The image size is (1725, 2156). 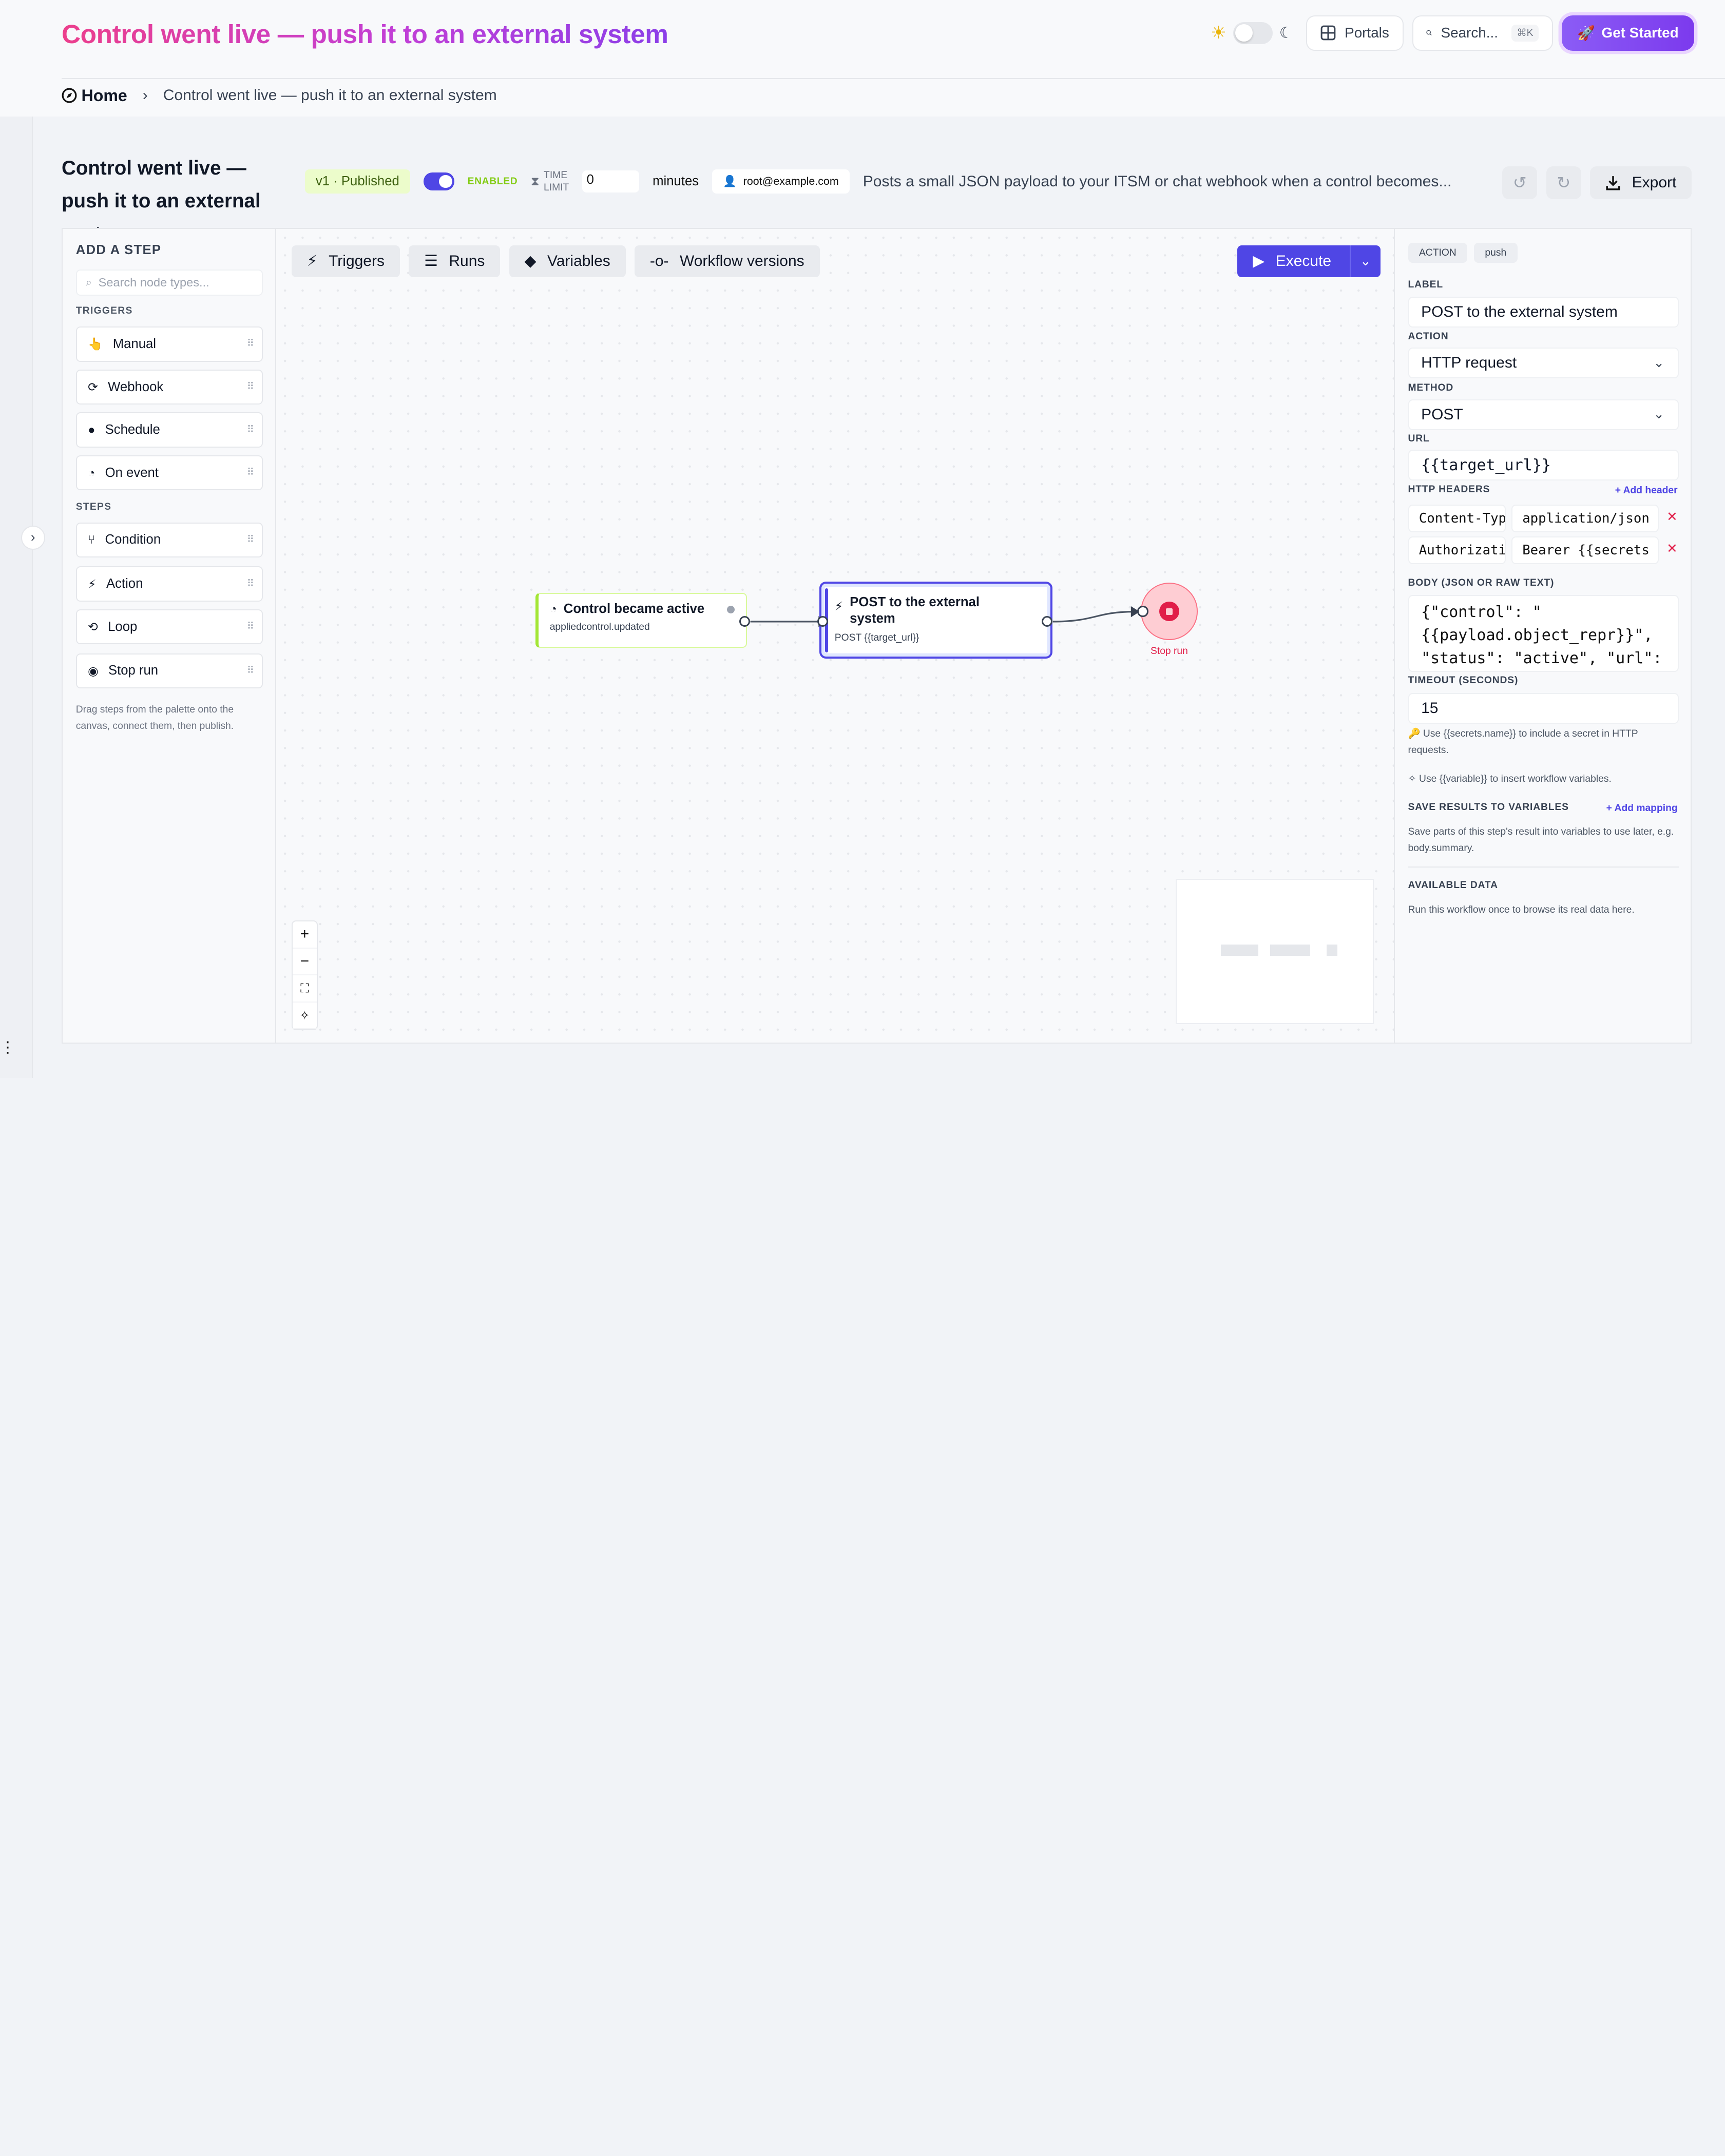 What do you see at coordinates (1613, 183) in the screenshot?
I see `download-icon` at bounding box center [1613, 183].